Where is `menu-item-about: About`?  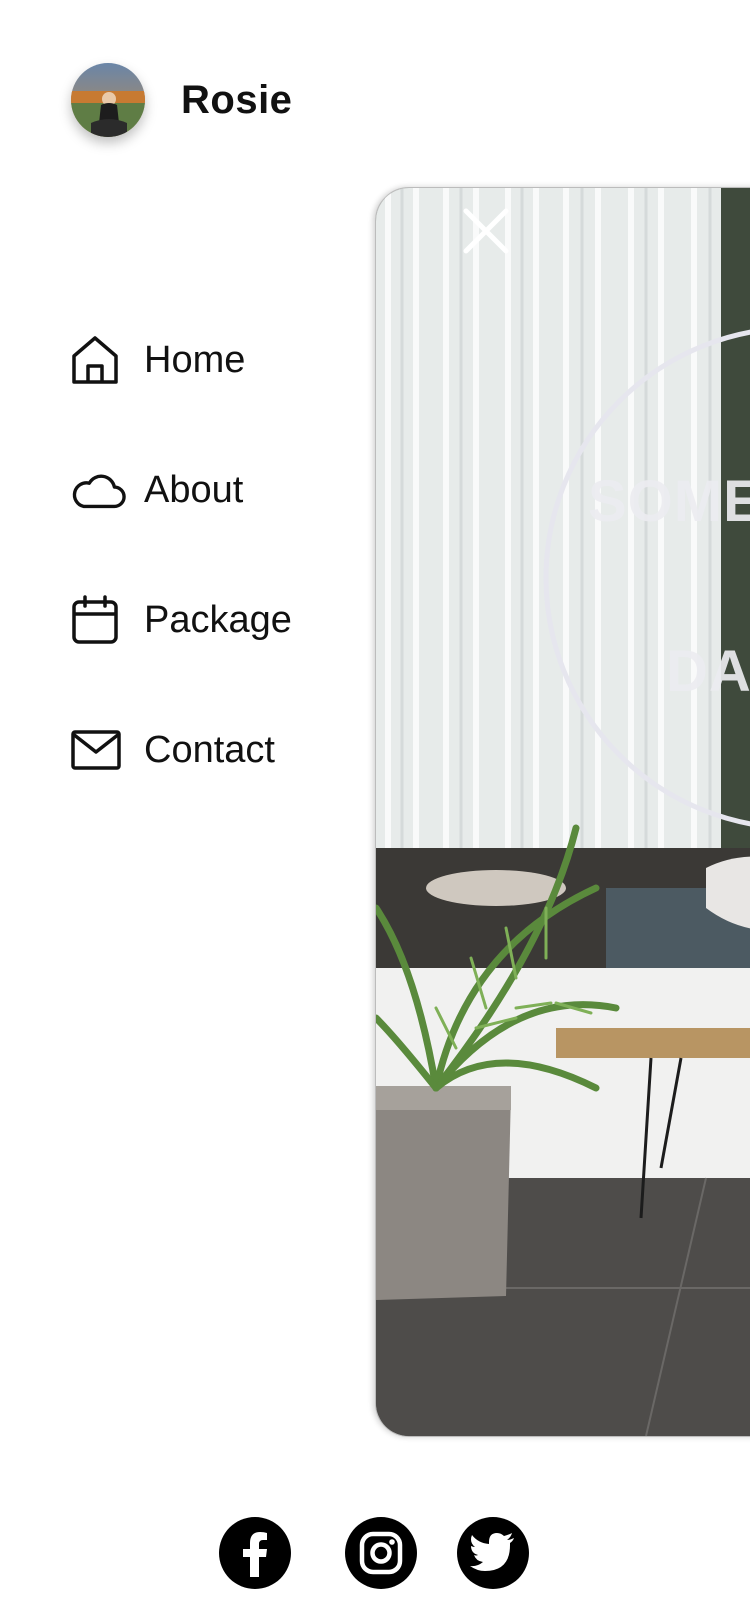
menu-item-about: About is located at coordinates (215, 490).